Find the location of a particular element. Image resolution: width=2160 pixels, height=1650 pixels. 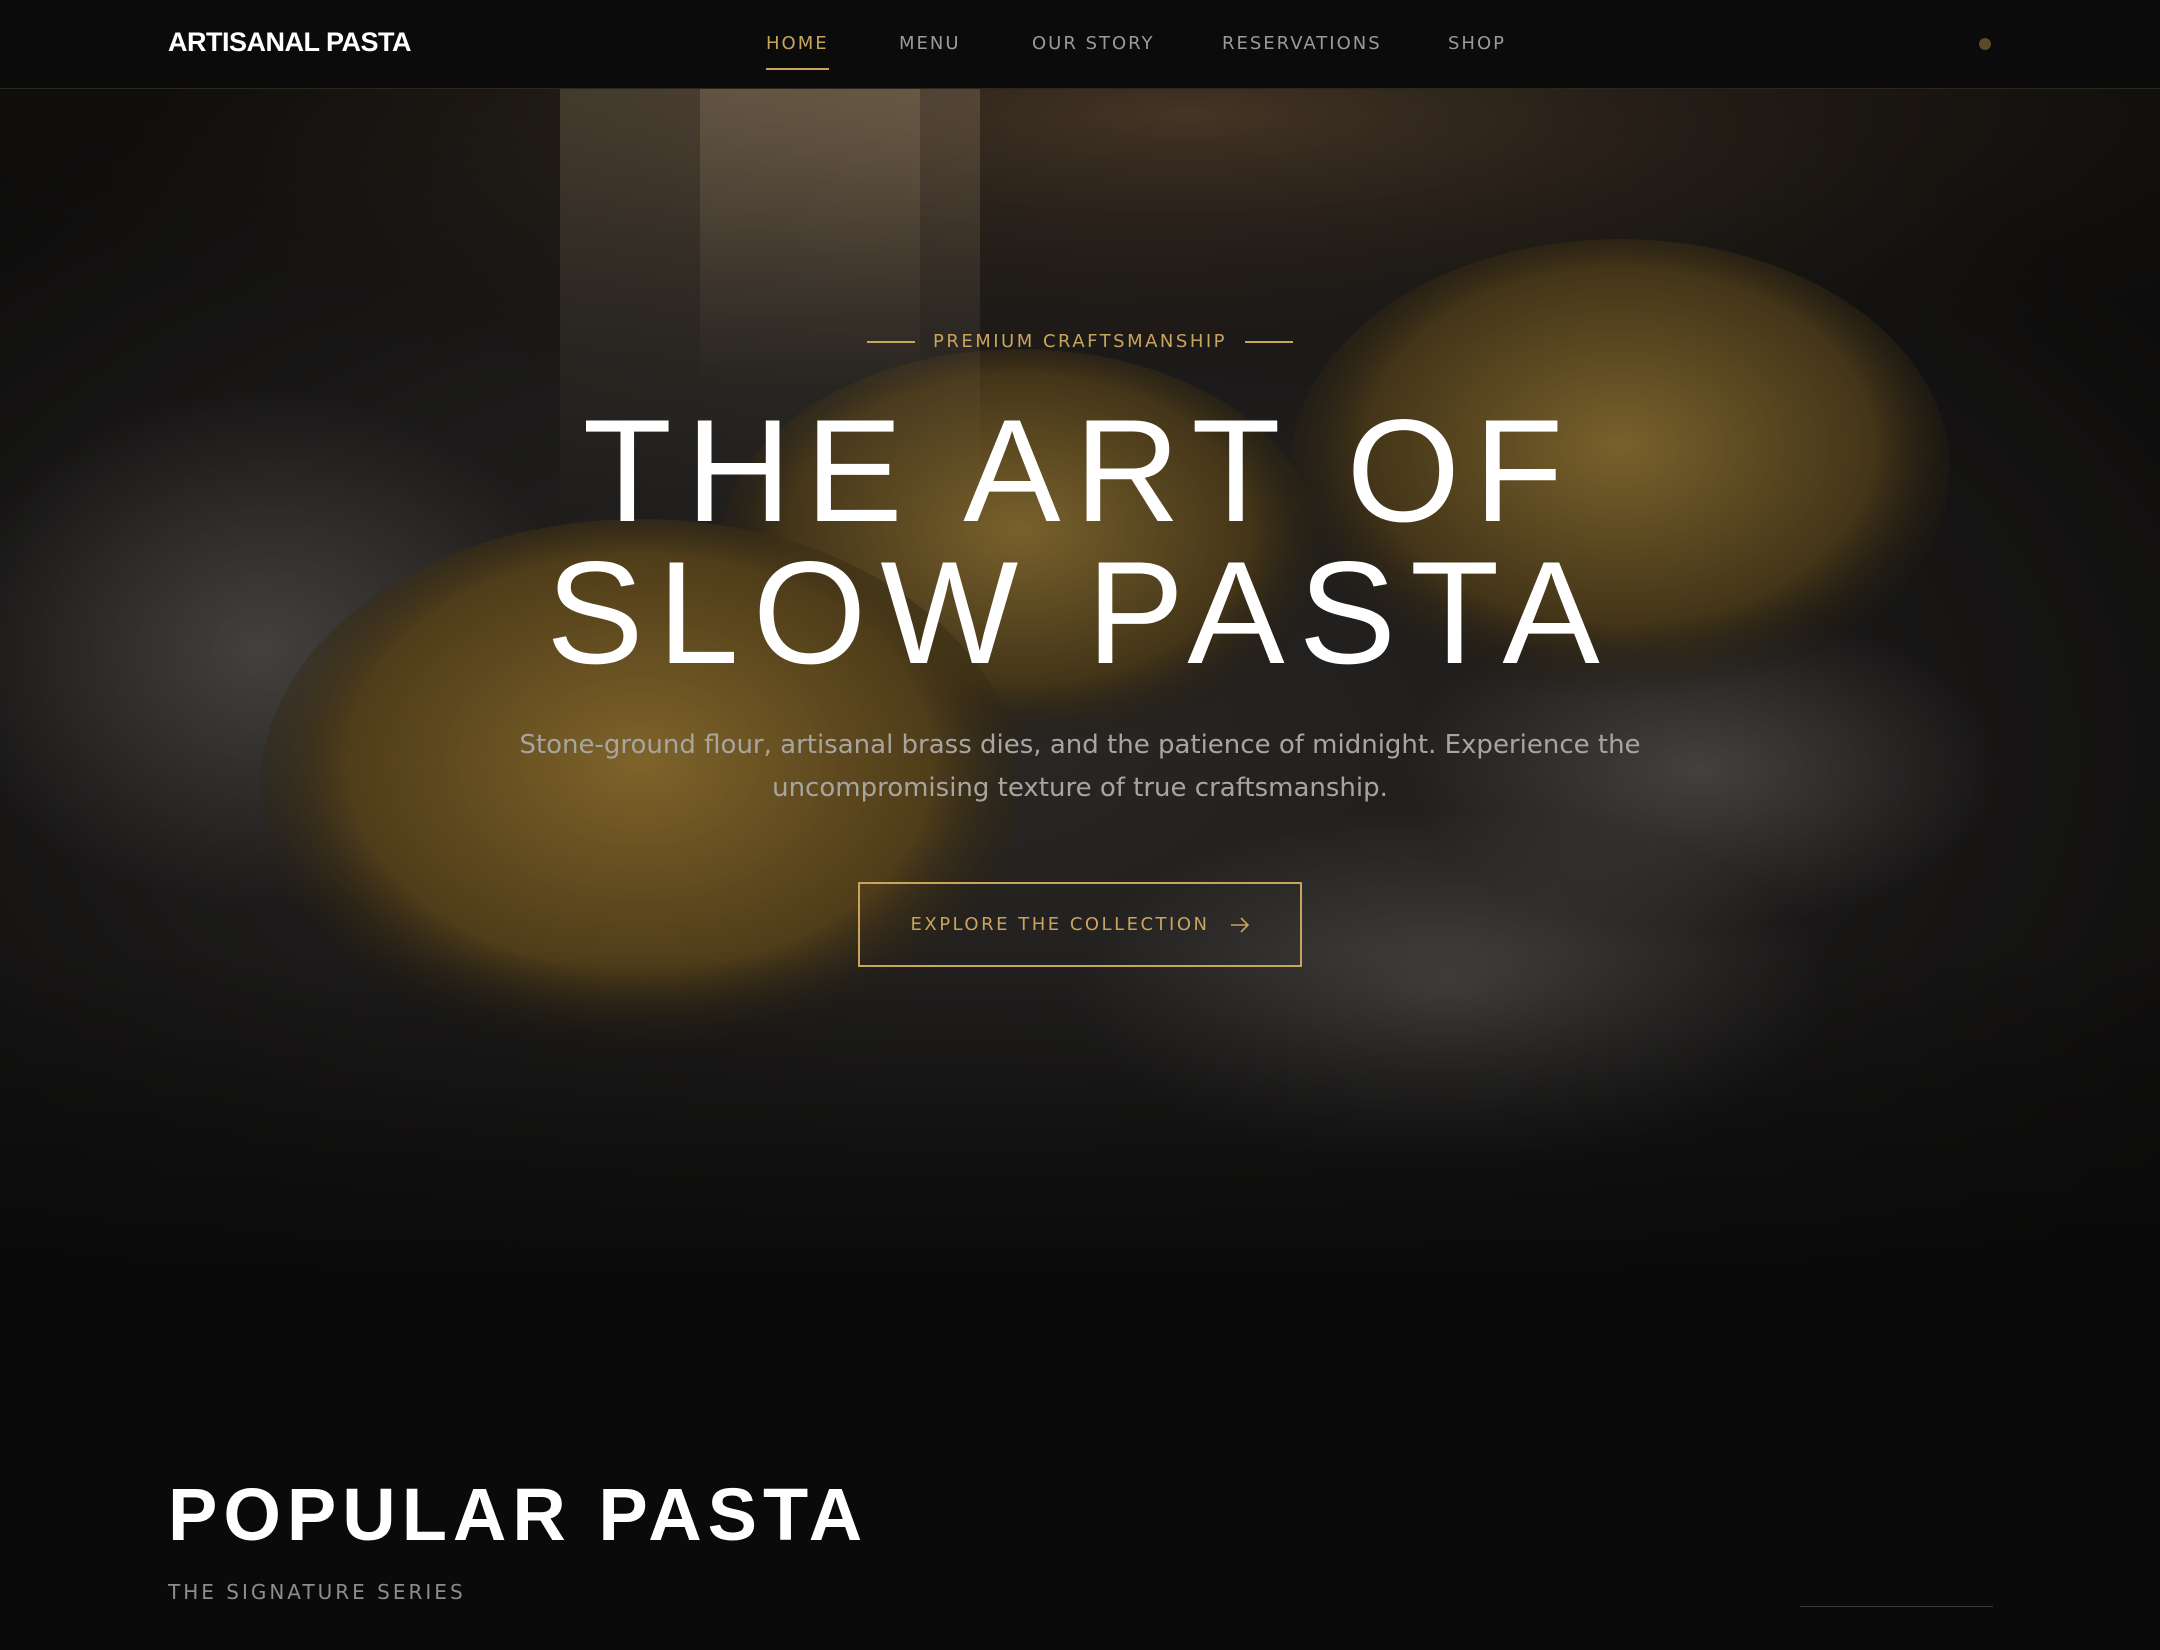

nav-item-reservations: RESERVATIONS is located at coordinates (1302, 43).